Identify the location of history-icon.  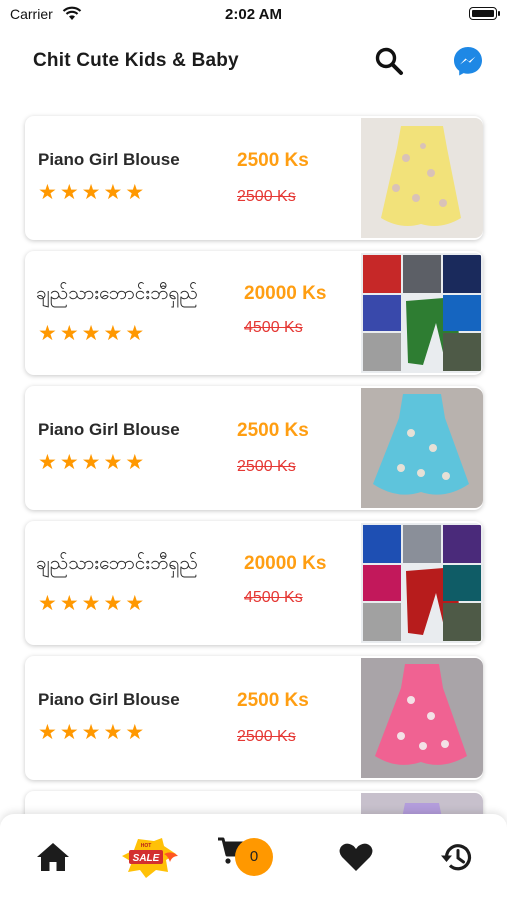
(457, 857).